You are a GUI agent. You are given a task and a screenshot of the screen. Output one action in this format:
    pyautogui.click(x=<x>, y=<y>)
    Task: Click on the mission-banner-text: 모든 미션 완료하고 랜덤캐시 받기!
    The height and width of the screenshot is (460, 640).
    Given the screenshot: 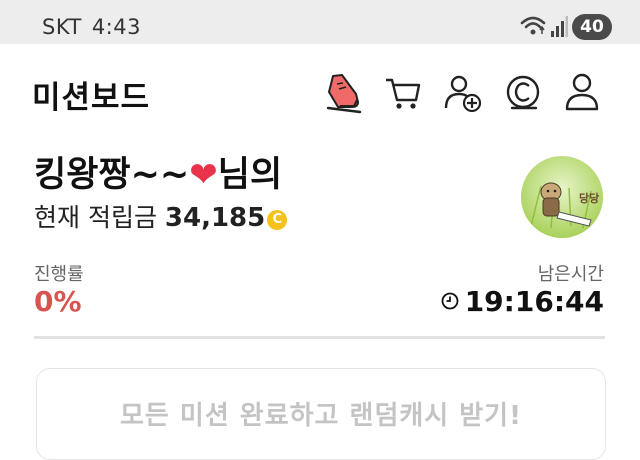 What is the action you would take?
    pyautogui.click(x=321, y=416)
    